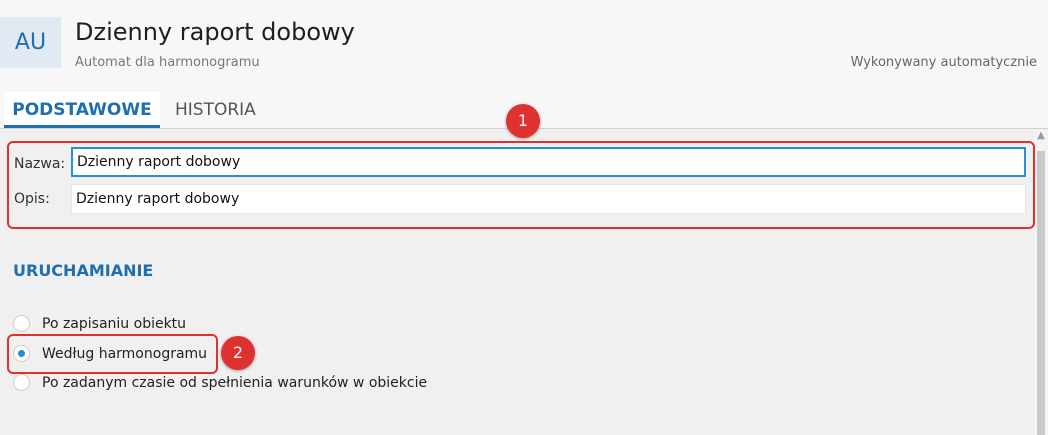  Describe the element at coordinates (1041, 293) in the screenshot. I see `scroll-thumb` at that location.